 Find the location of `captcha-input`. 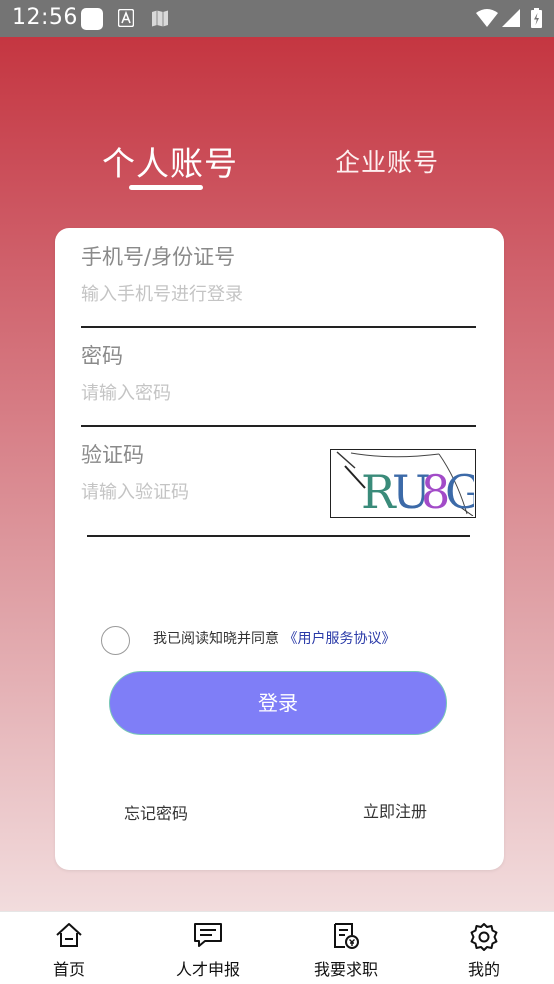

captcha-input is located at coordinates (201, 492).